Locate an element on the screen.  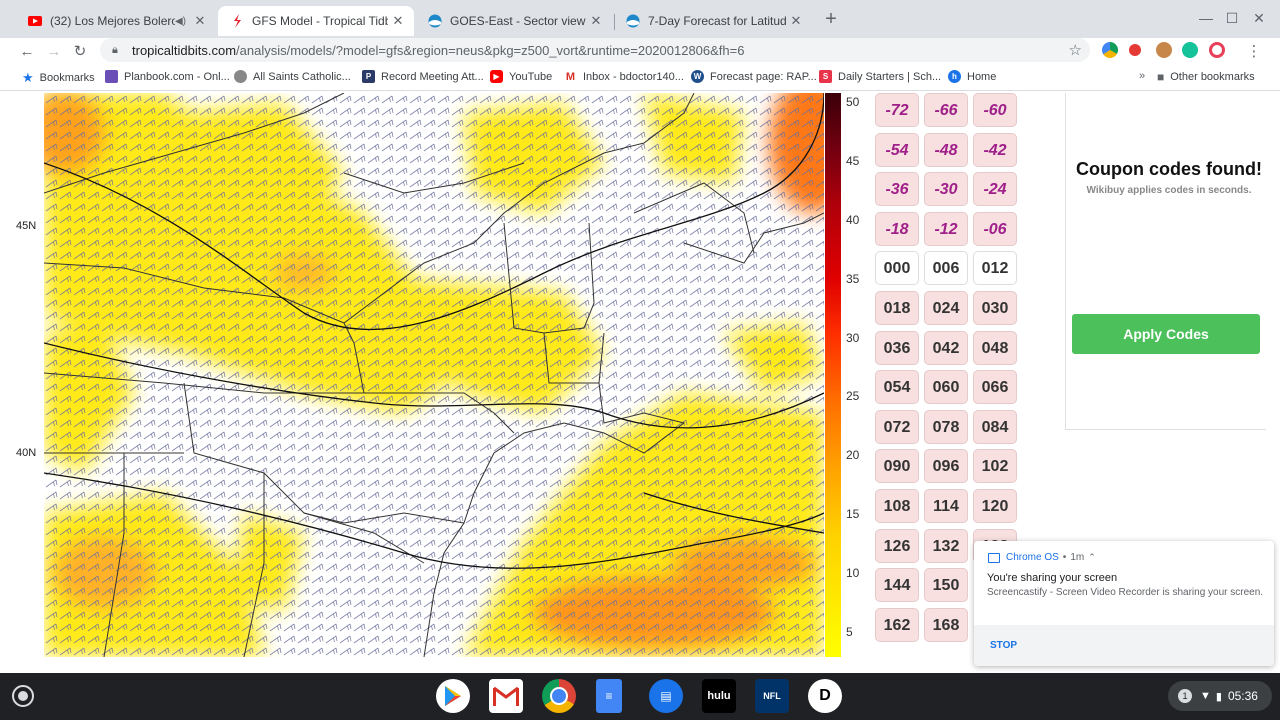
minimize-button: — is located at coordinates (1206, 18).